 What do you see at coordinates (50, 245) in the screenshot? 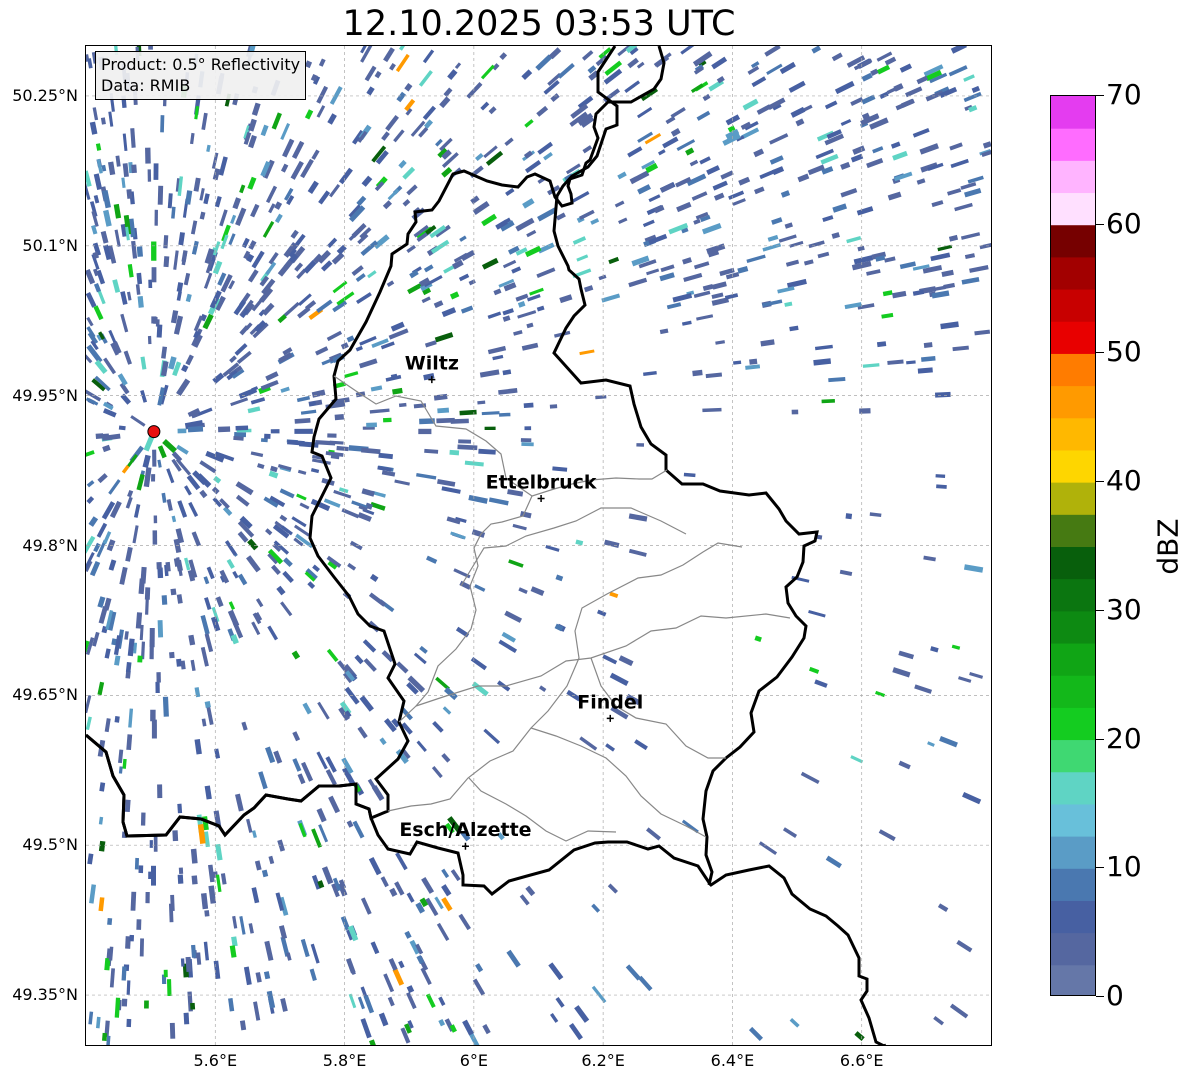
I see `latitude-tick-label: 50.1°N` at bounding box center [50, 245].